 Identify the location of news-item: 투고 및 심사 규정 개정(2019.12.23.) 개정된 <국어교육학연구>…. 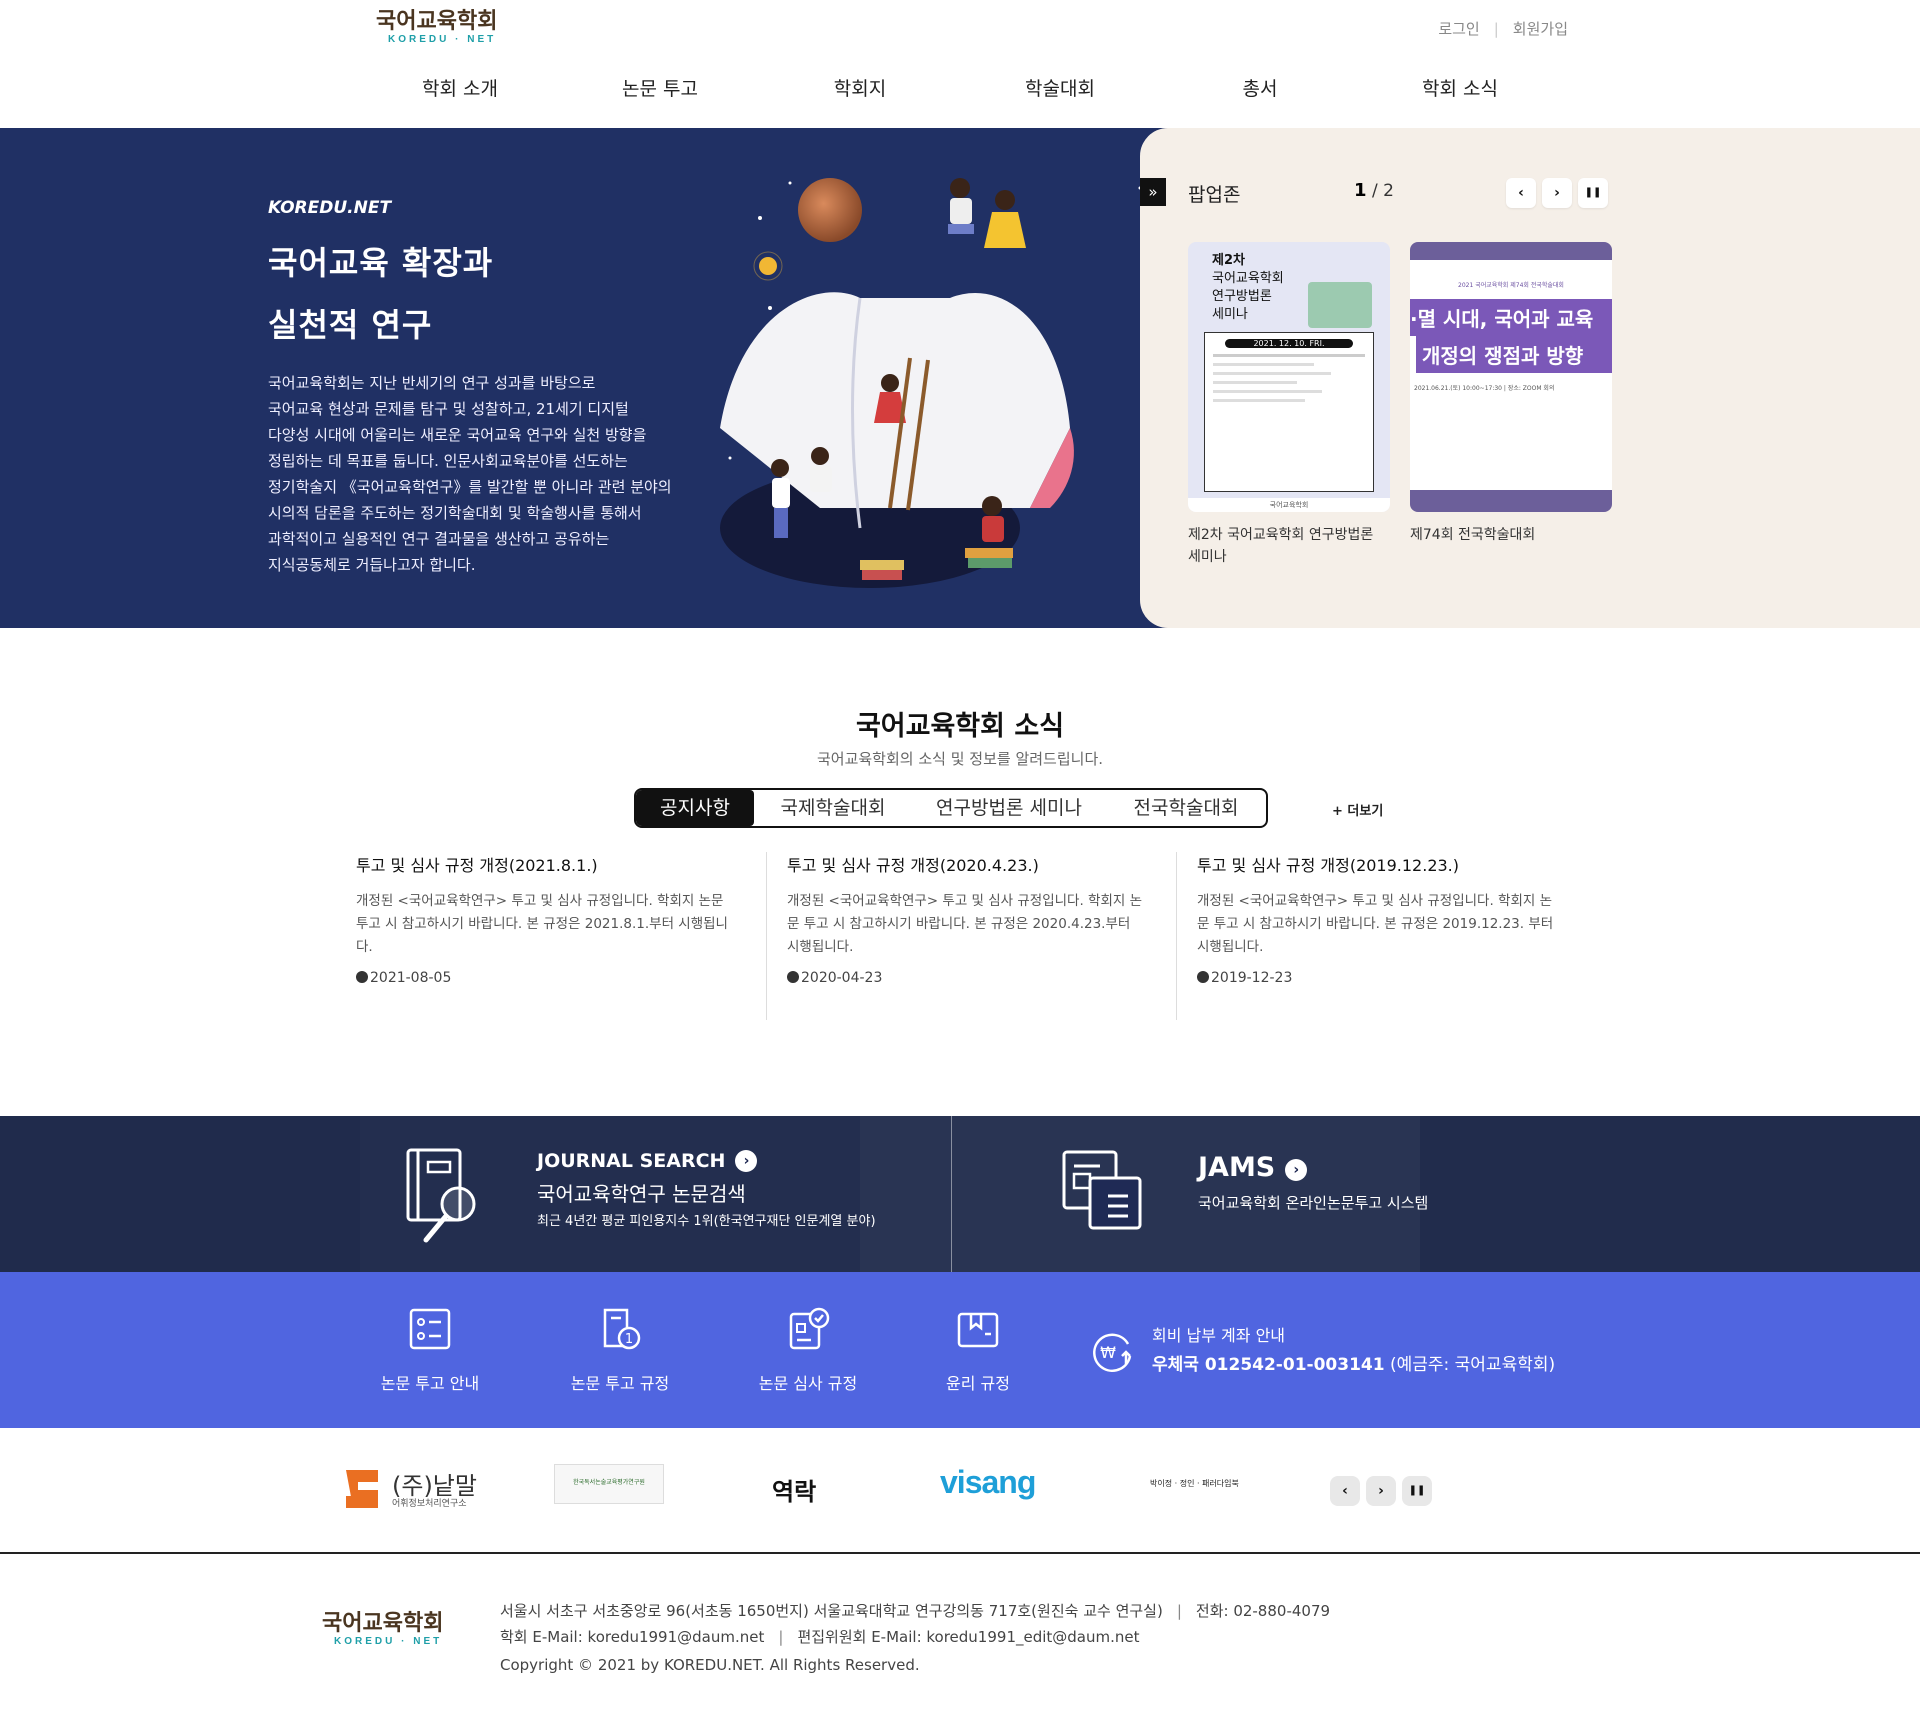
(1381, 936).